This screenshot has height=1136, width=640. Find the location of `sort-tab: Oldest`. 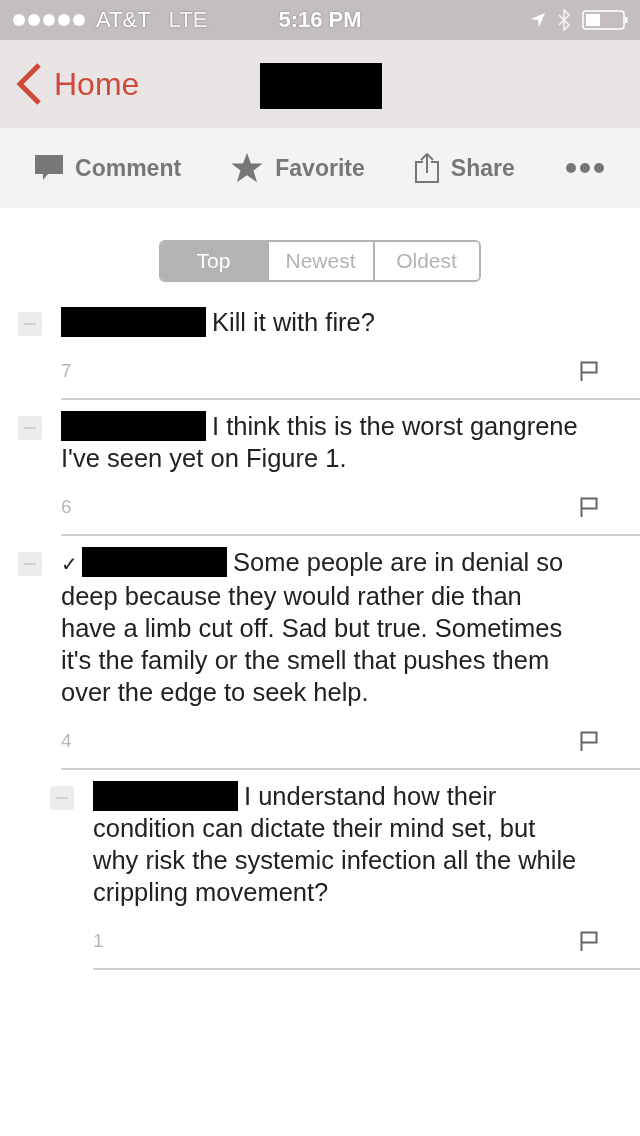

sort-tab: Oldest is located at coordinates (425, 261).